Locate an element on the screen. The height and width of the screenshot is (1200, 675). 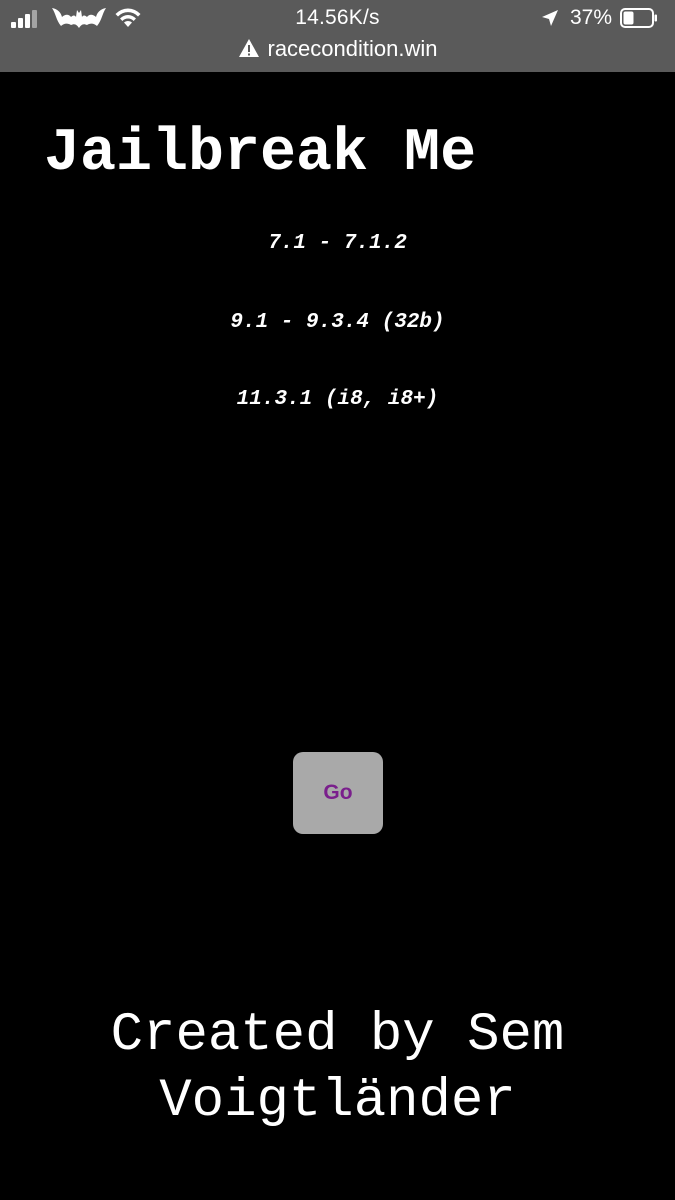
version-link-9: 9.1 - 9.3.4 (32b) is located at coordinates (337, 323).